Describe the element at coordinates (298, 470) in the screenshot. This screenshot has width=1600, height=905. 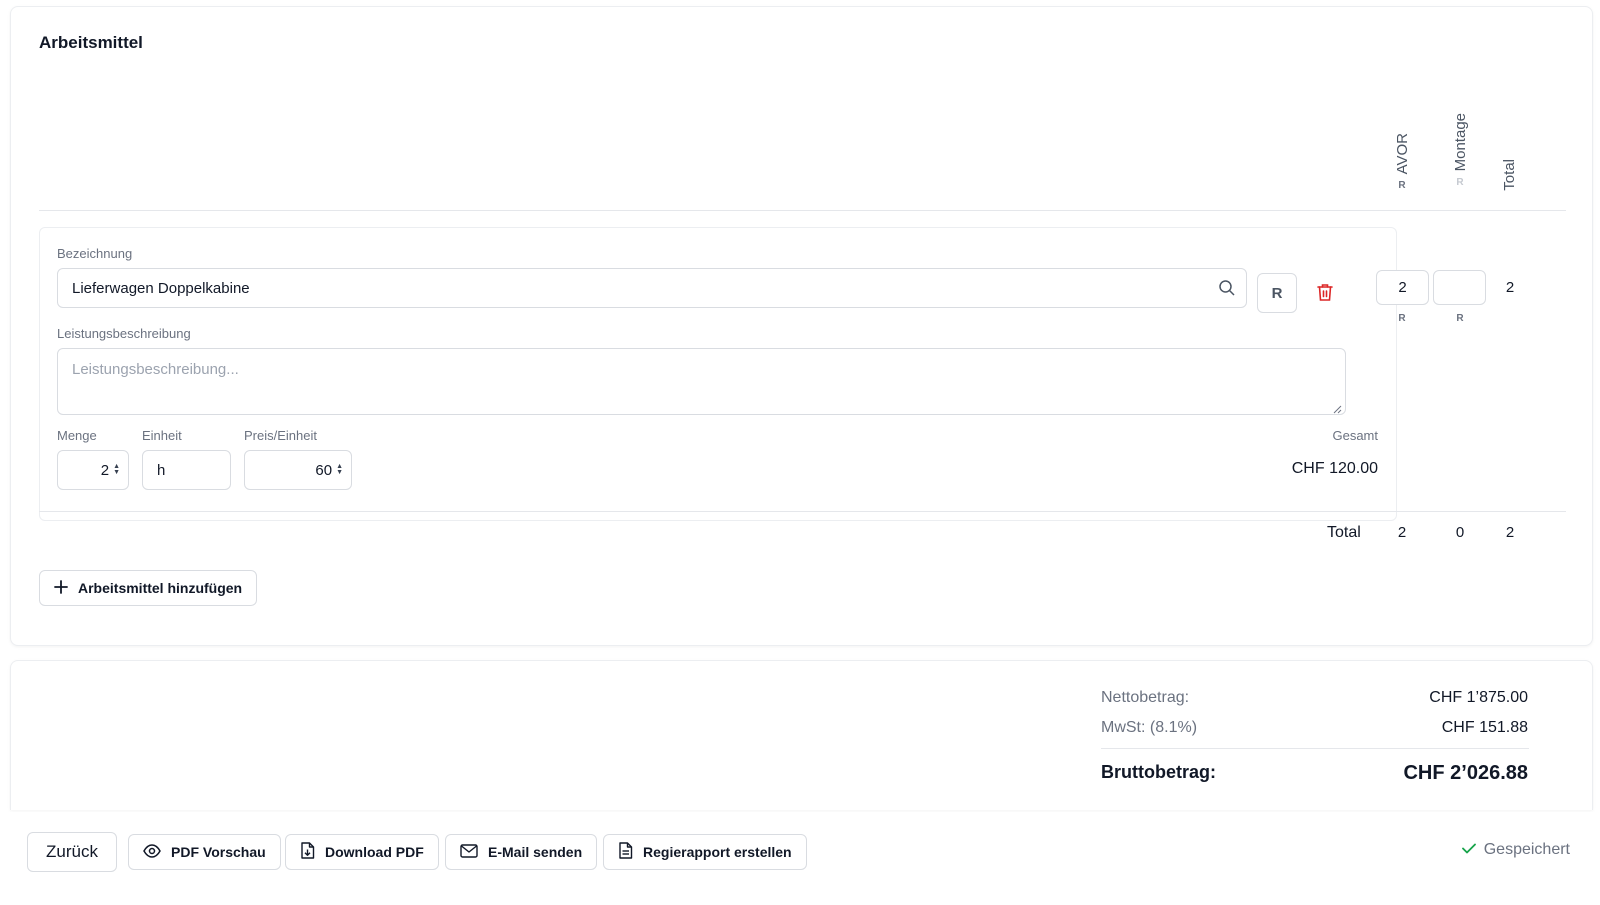
I see `preis-input: 60 ▲ ▼` at that location.